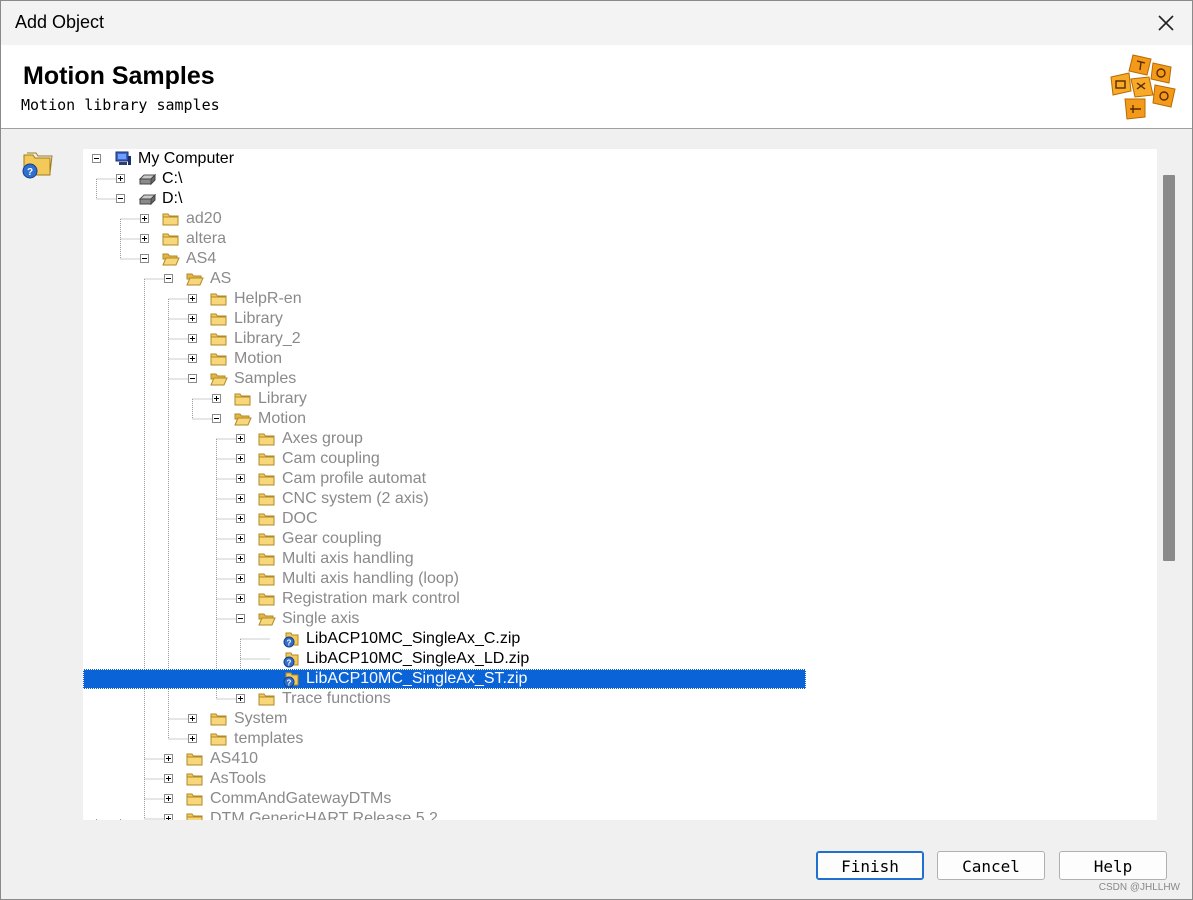  I want to click on tree-node: ad20, so click(620, 219).